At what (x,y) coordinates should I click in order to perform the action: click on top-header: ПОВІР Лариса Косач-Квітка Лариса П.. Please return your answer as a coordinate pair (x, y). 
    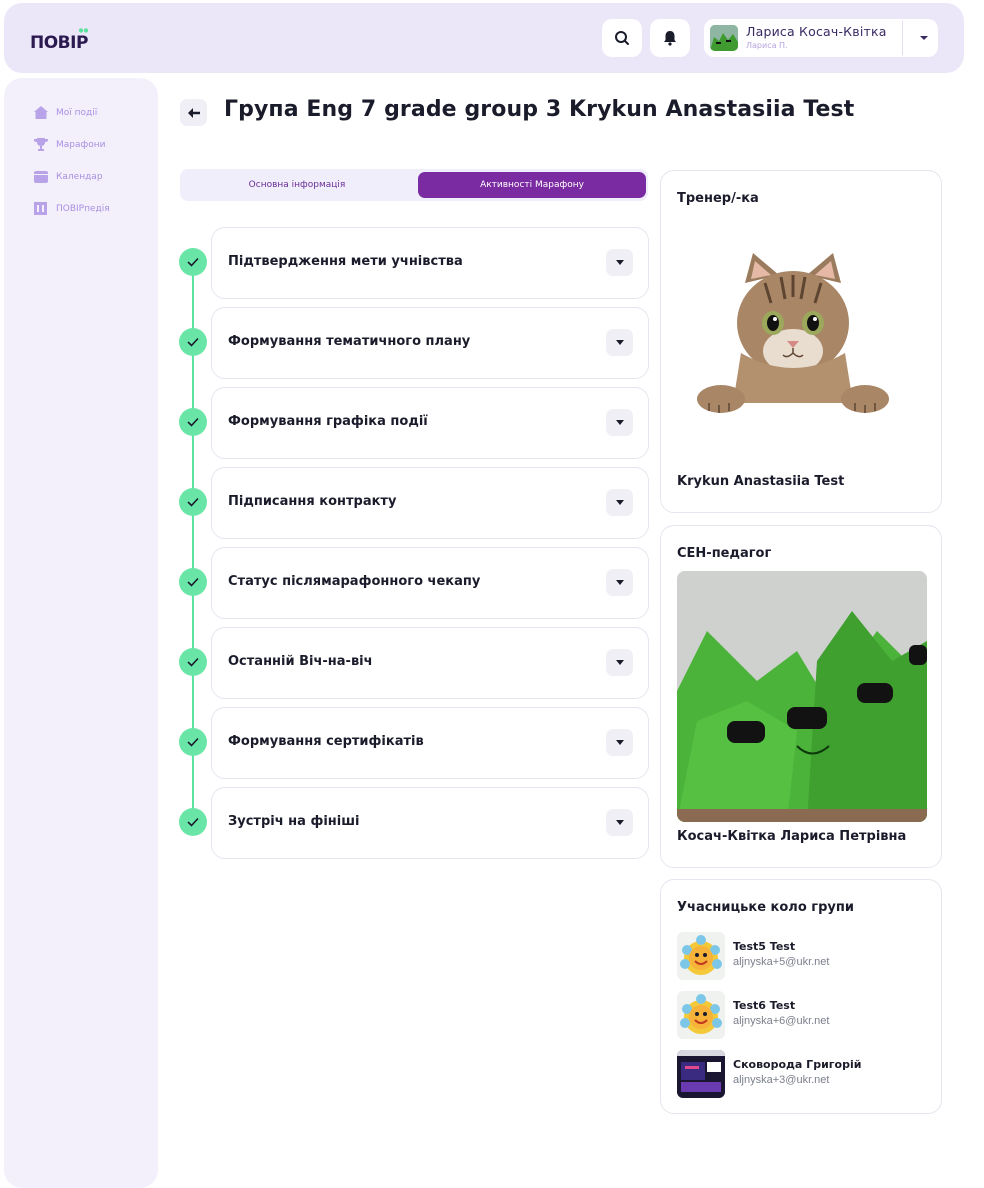
    Looking at the image, I should click on (484, 38).